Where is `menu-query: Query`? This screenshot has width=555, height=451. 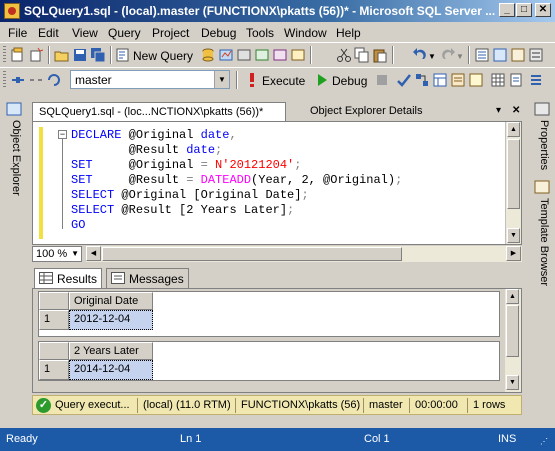 menu-query: Query is located at coordinates (124, 33).